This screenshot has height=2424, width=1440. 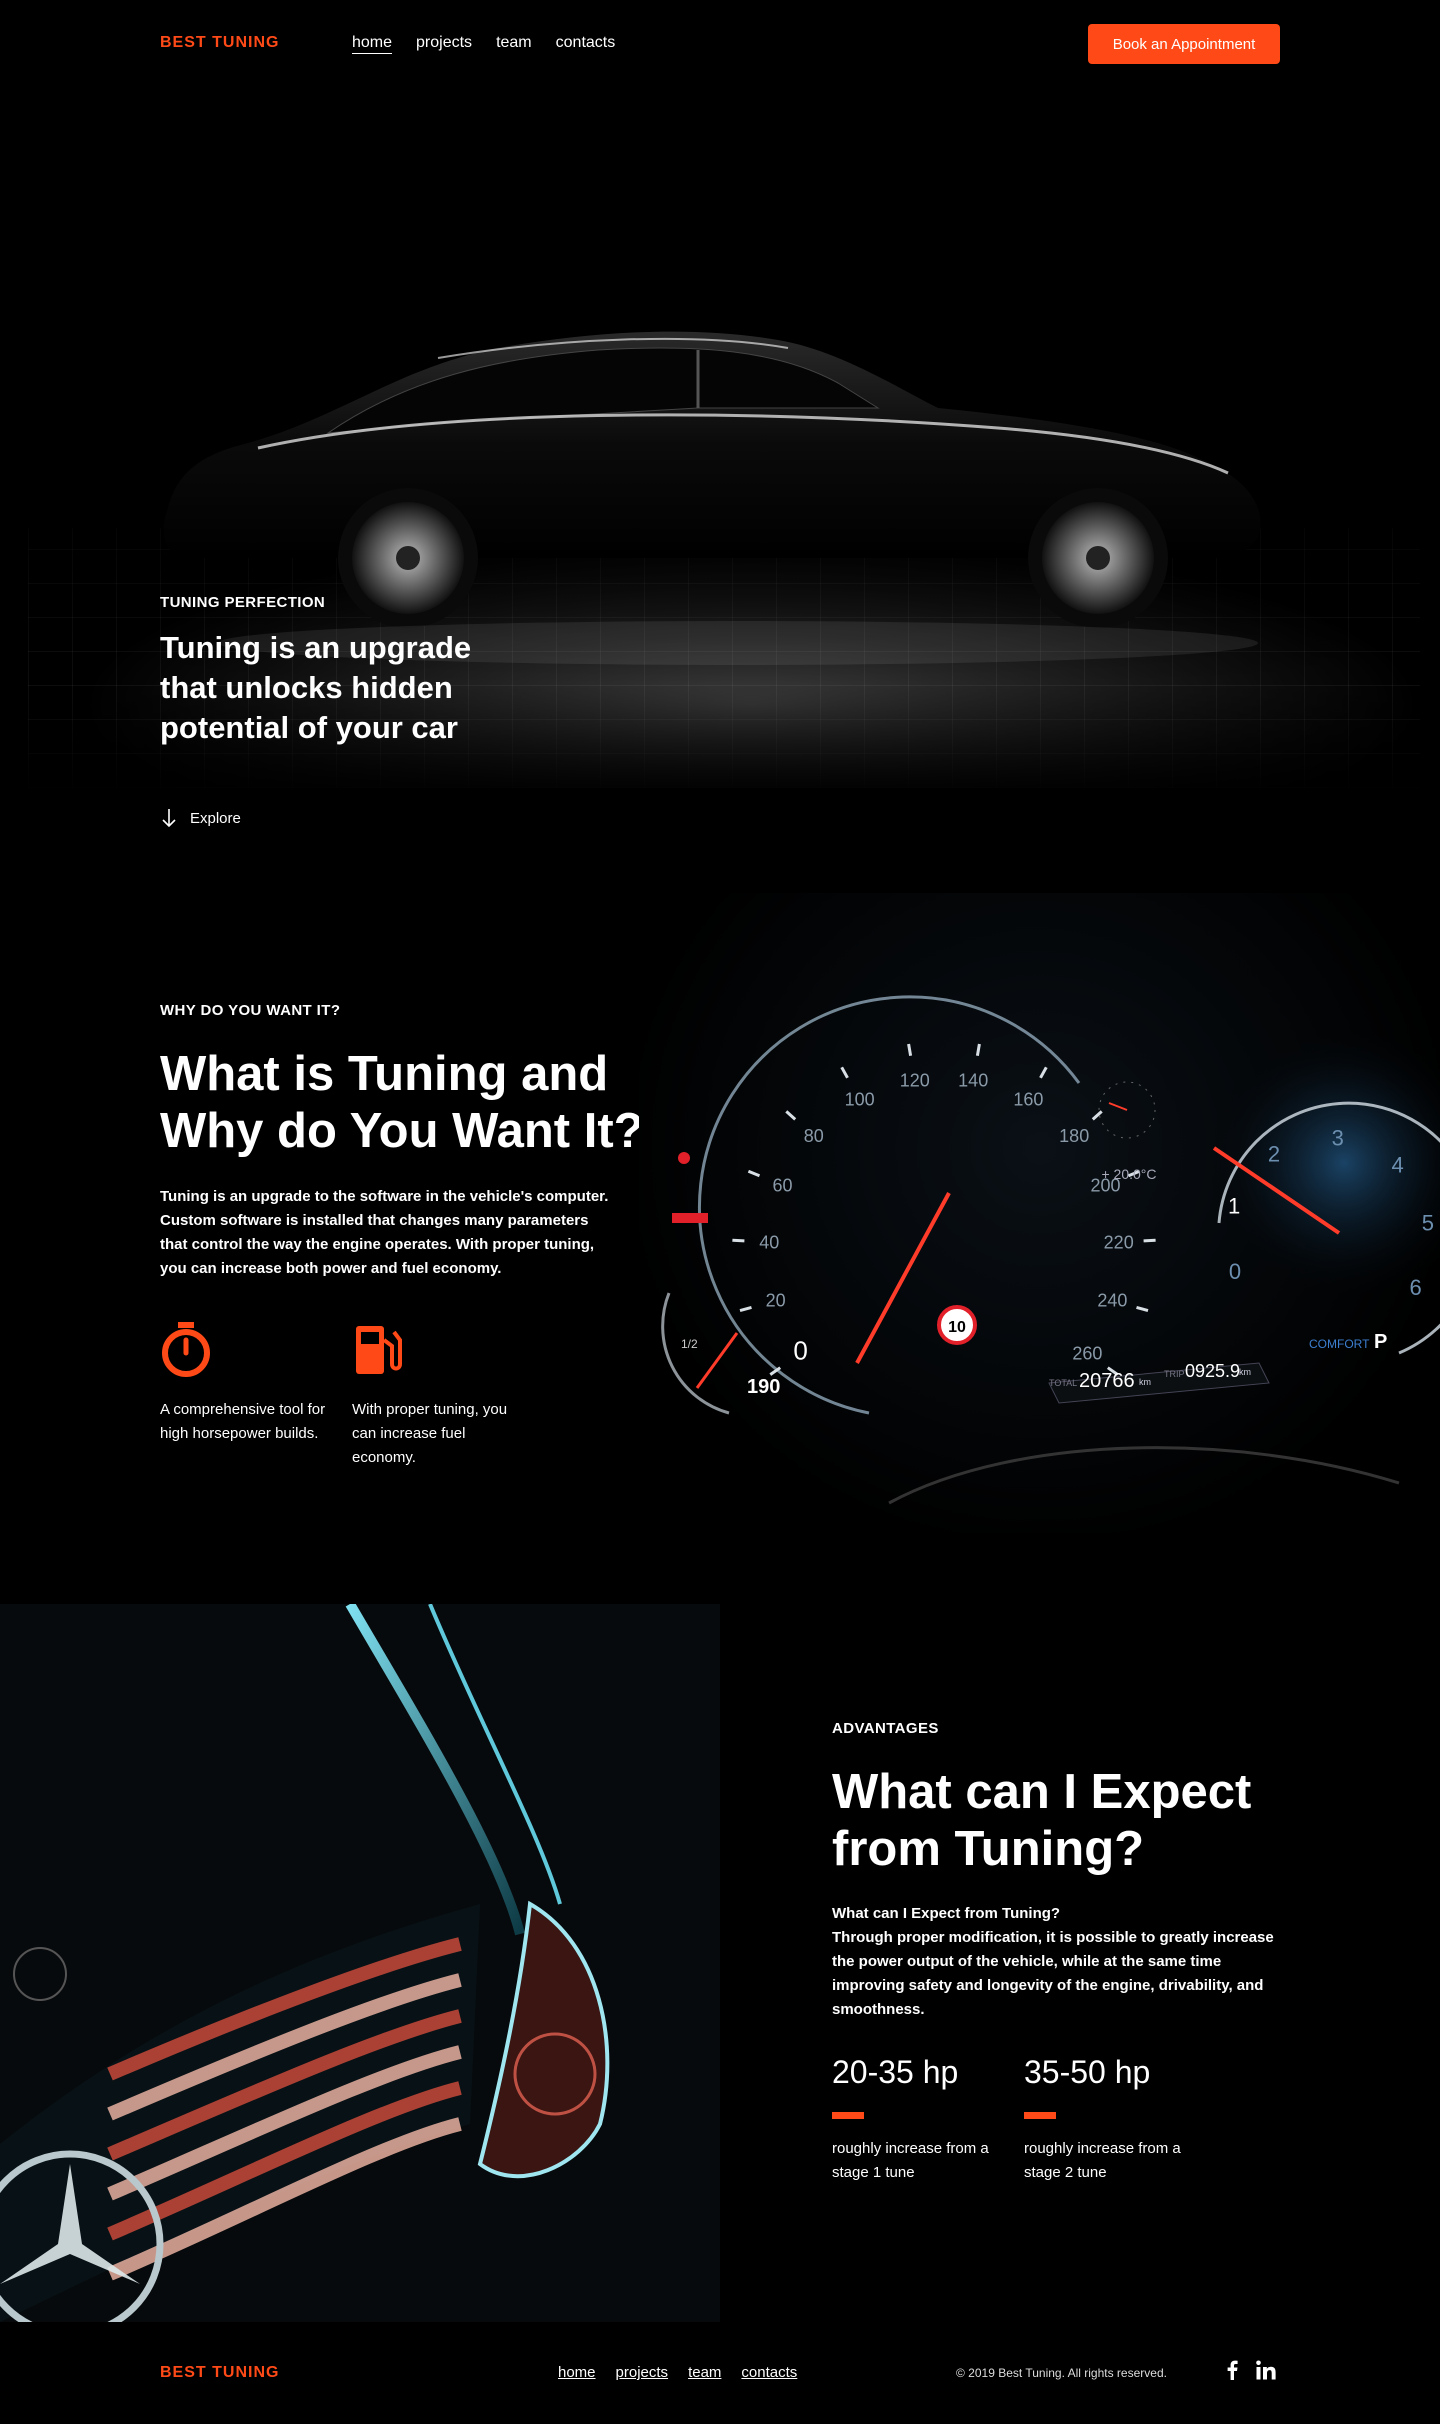 What do you see at coordinates (1234, 1206) in the screenshot?
I see `rpm-tick-label: 1` at bounding box center [1234, 1206].